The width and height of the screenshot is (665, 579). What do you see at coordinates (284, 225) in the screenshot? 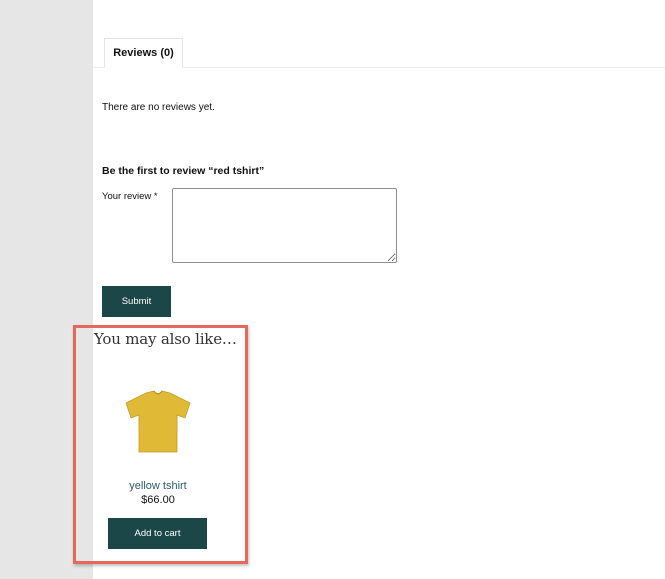
I see `review-textarea` at bounding box center [284, 225].